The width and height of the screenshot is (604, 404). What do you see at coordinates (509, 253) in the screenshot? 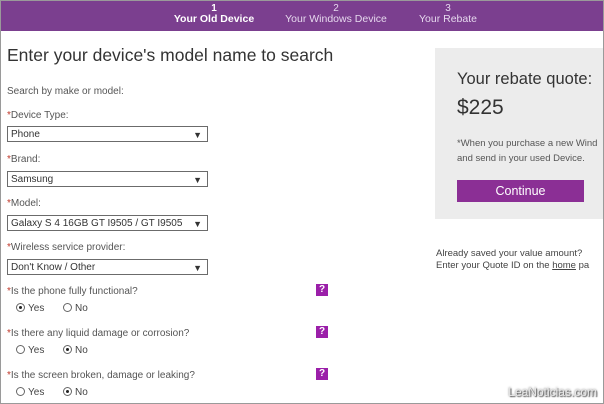
I see `saved-line: Already saved your value amount?` at bounding box center [509, 253].